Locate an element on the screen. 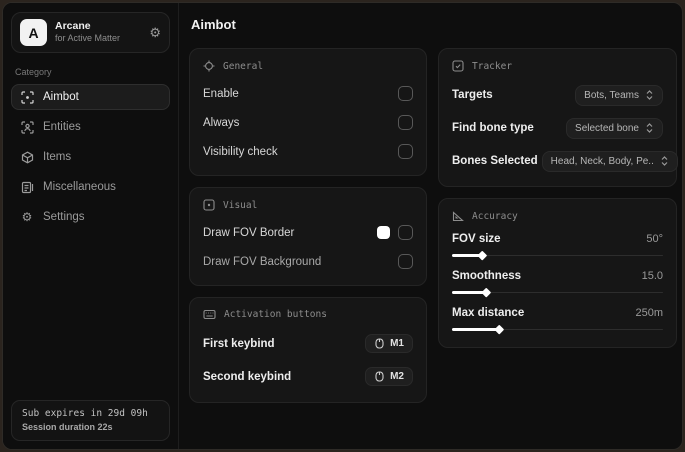 The image size is (685, 452). max-distance-slider is located at coordinates (557, 329).